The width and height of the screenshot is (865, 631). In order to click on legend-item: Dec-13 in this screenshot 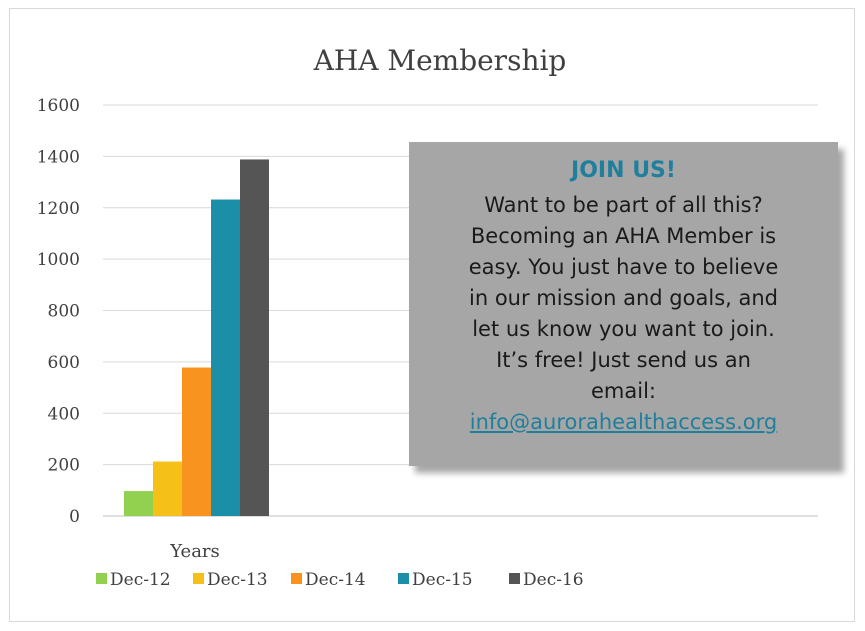, I will do `click(230, 580)`.